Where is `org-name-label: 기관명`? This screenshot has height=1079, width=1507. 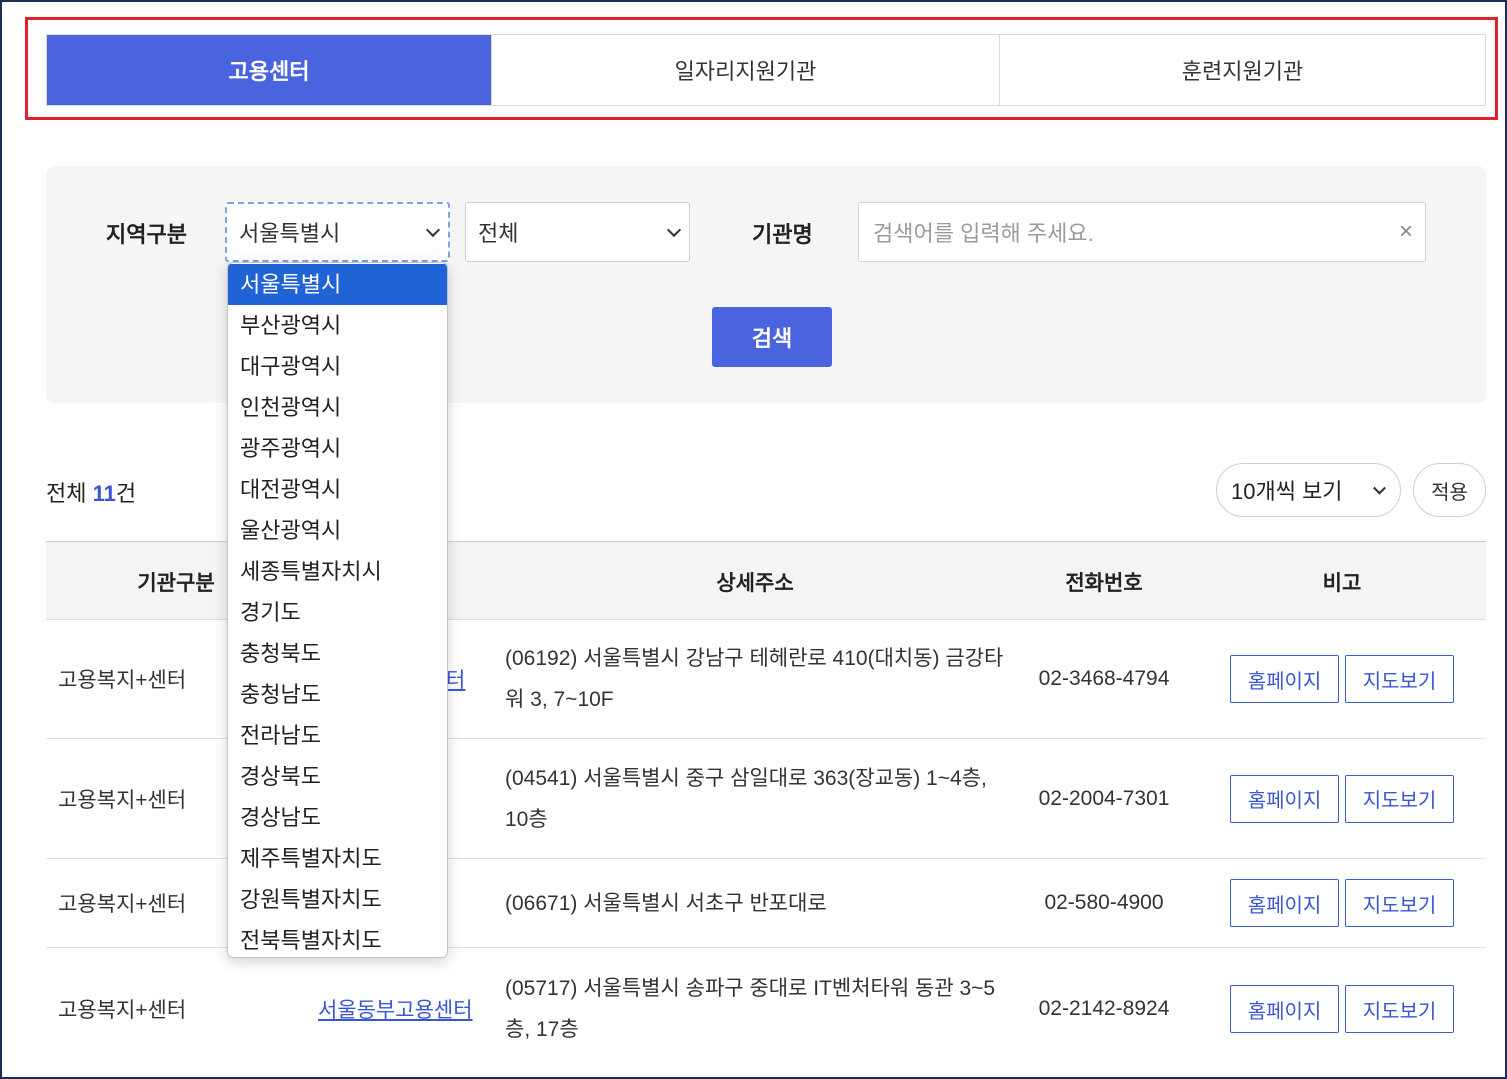
org-name-label: 기관명 is located at coordinates (782, 234).